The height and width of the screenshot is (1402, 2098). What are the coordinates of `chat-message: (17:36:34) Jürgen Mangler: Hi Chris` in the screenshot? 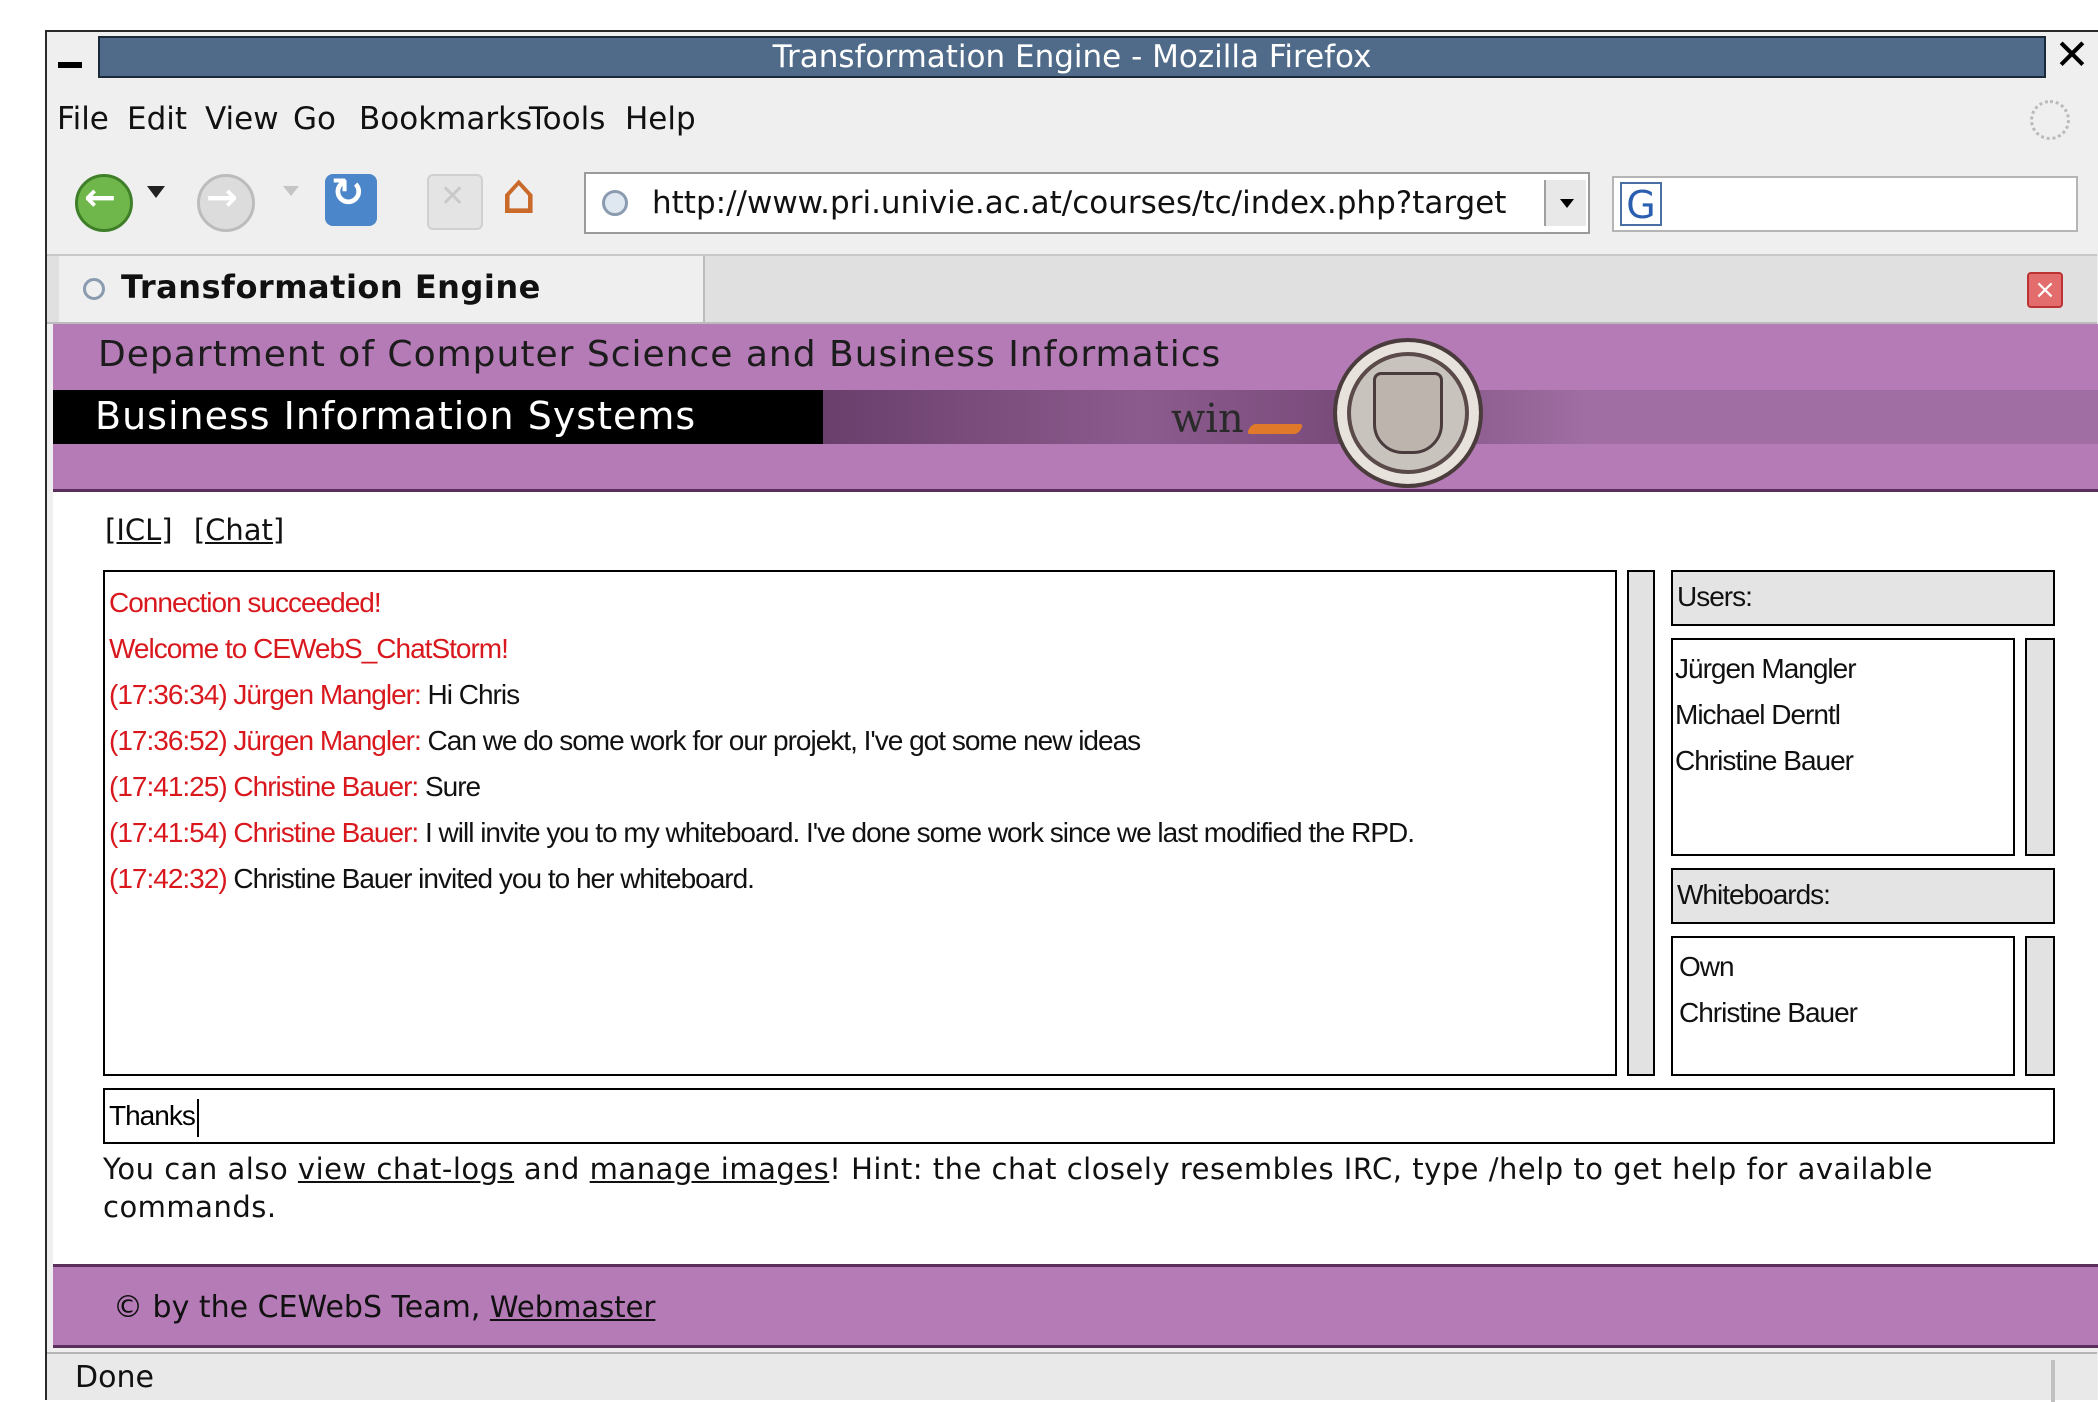 It's located at (860, 695).